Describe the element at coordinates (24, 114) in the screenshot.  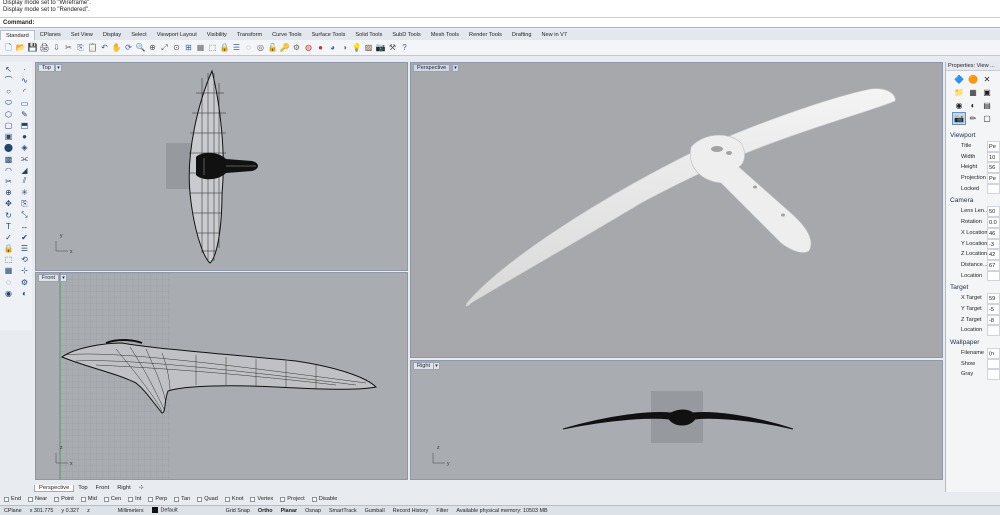
I see `freeform-icon: ✎` at that location.